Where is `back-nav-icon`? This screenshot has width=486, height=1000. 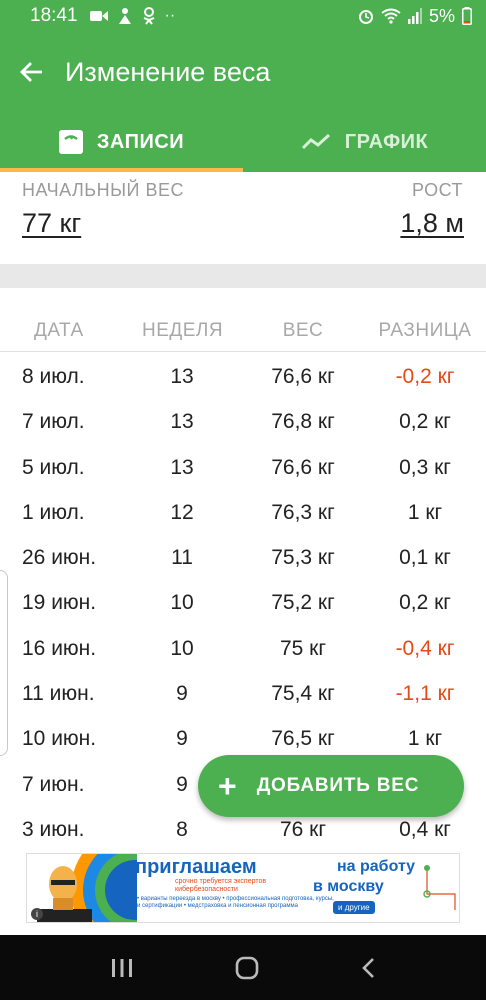 back-nav-icon is located at coordinates (368, 968).